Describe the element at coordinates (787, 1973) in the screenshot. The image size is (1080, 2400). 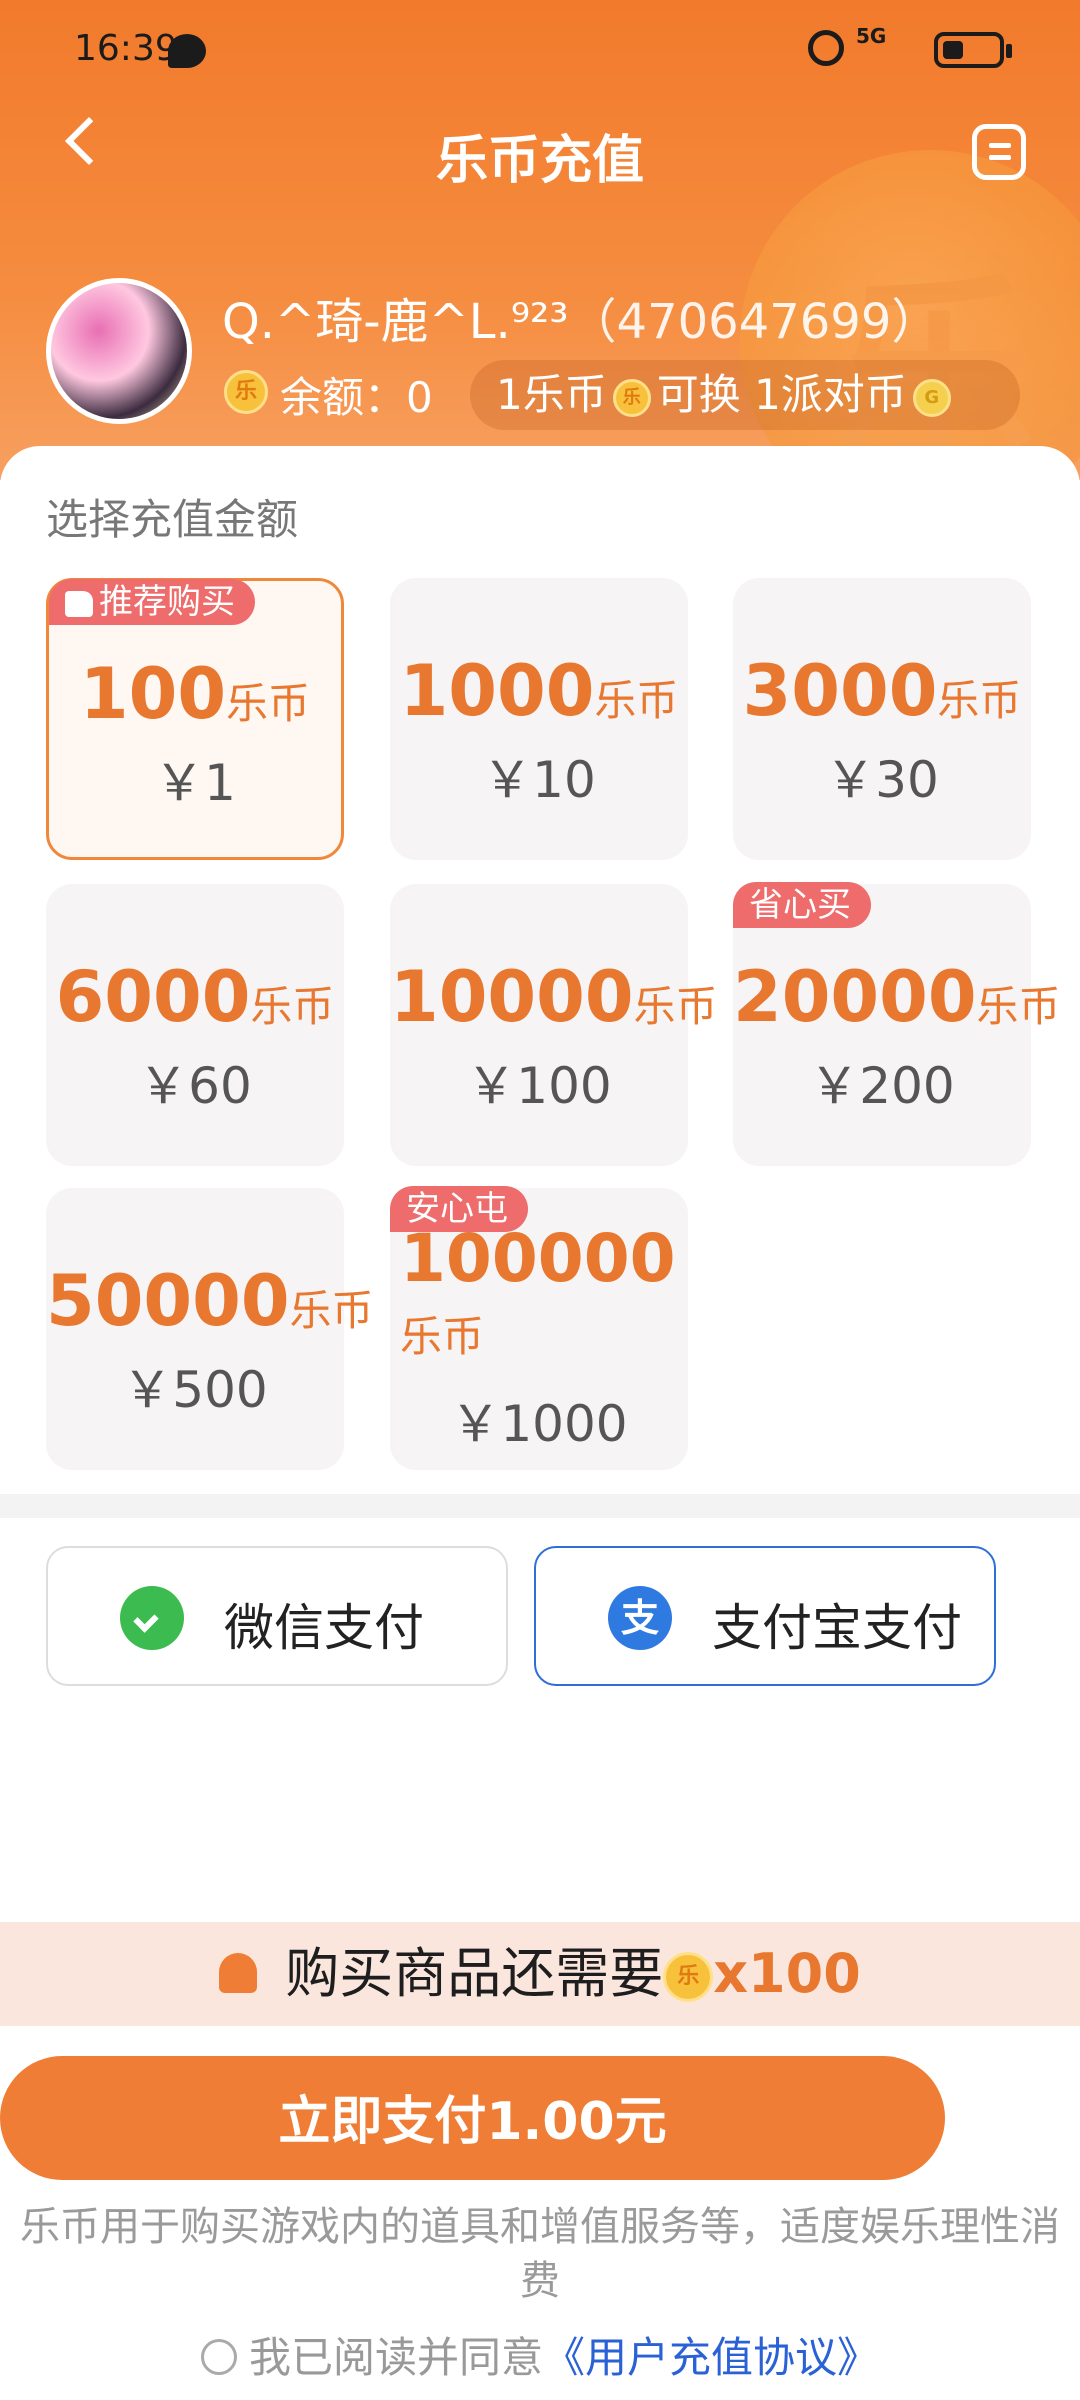
I see `notice-count: x100` at that location.